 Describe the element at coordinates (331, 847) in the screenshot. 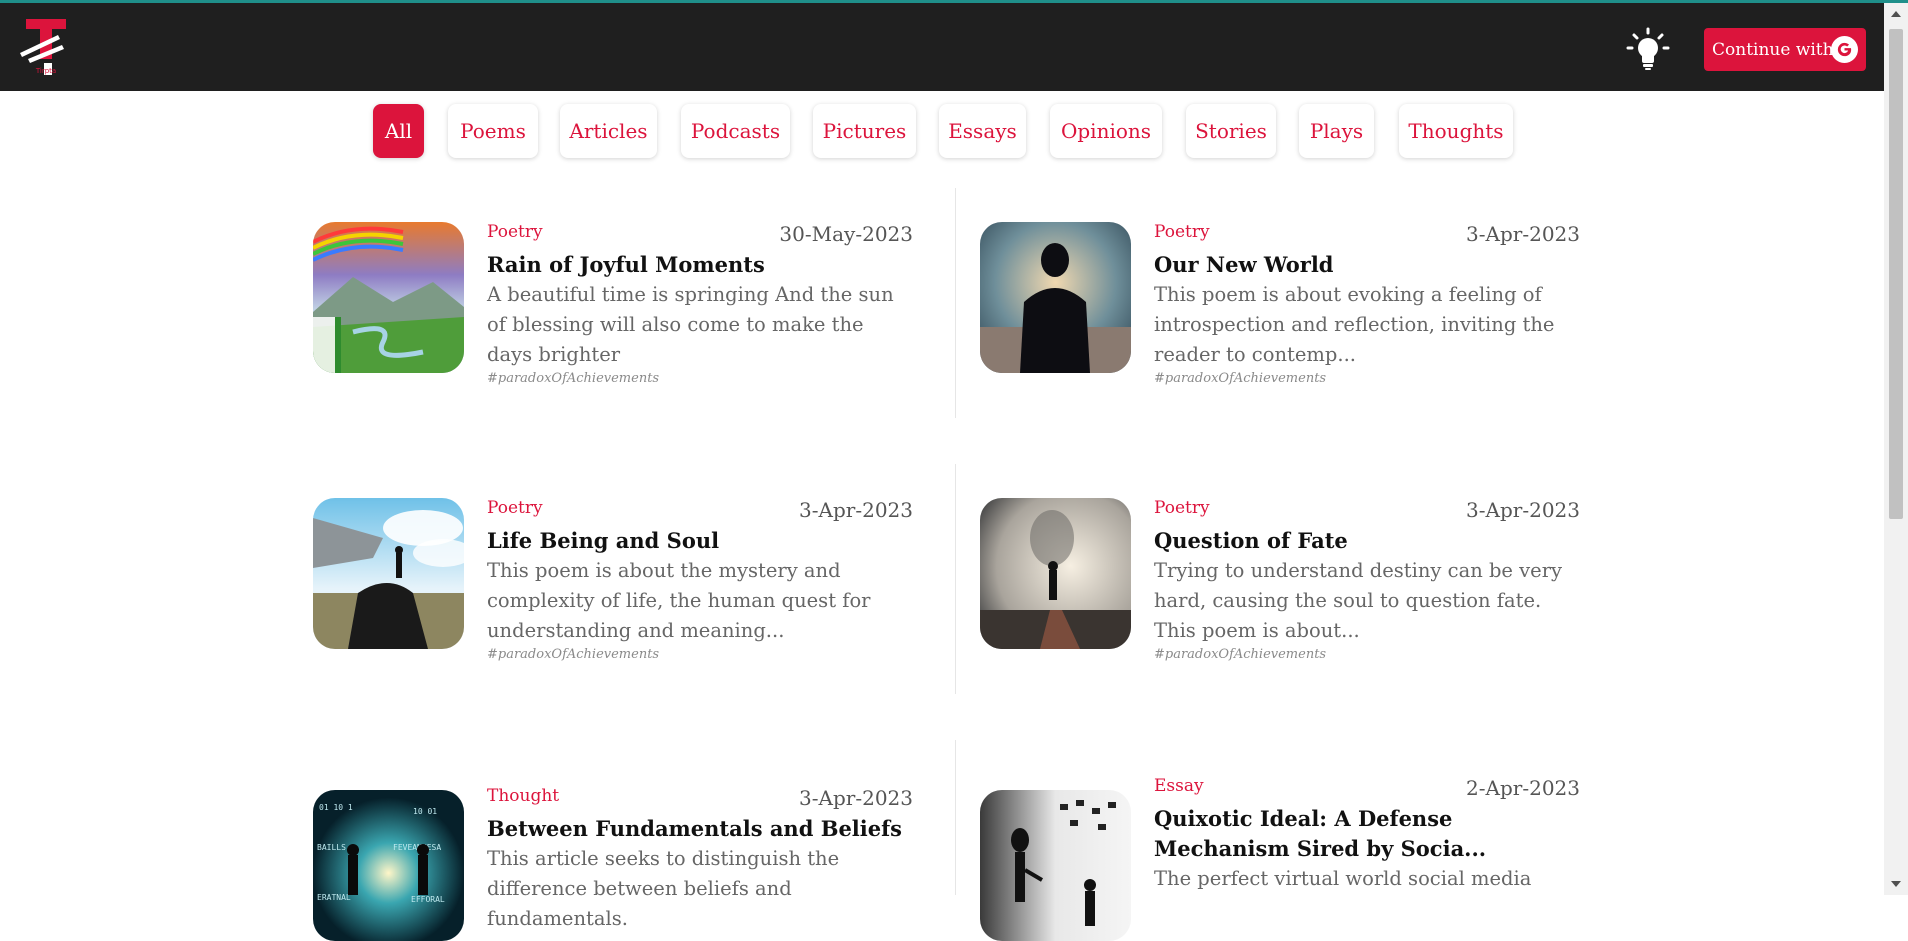

I see `svg-text: BAILLS` at that location.